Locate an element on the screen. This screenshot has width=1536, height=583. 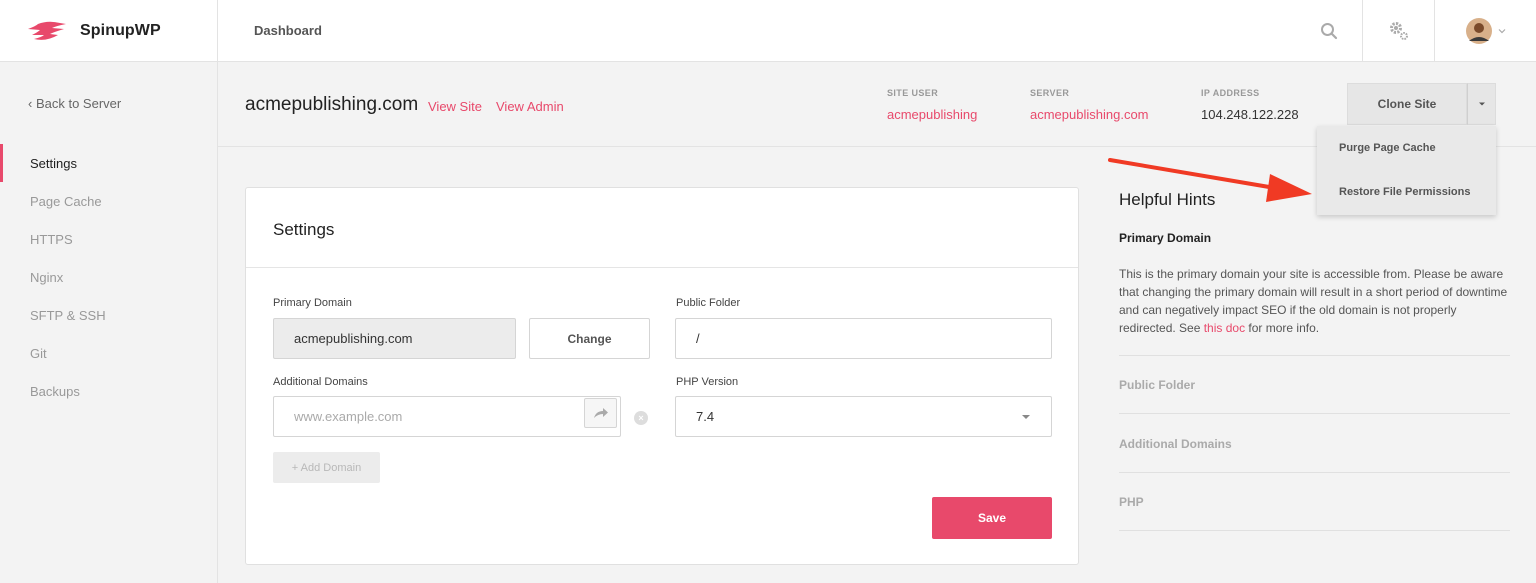
brand-name: SpinupWP is located at coordinates (120, 30).